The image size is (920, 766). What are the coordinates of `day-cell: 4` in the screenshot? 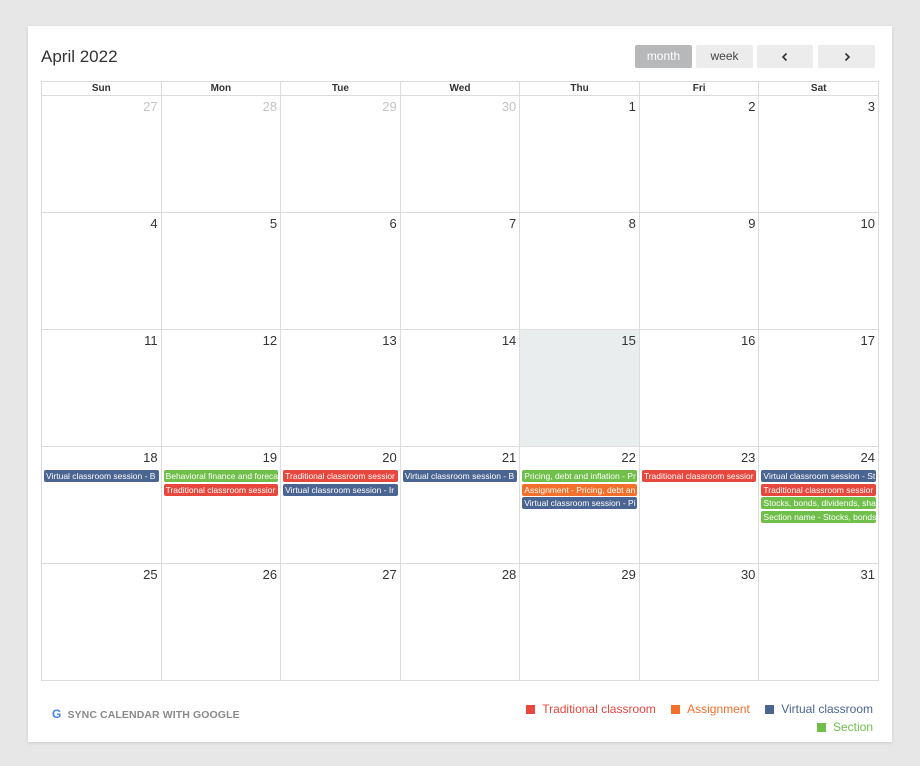 It's located at (102, 271).